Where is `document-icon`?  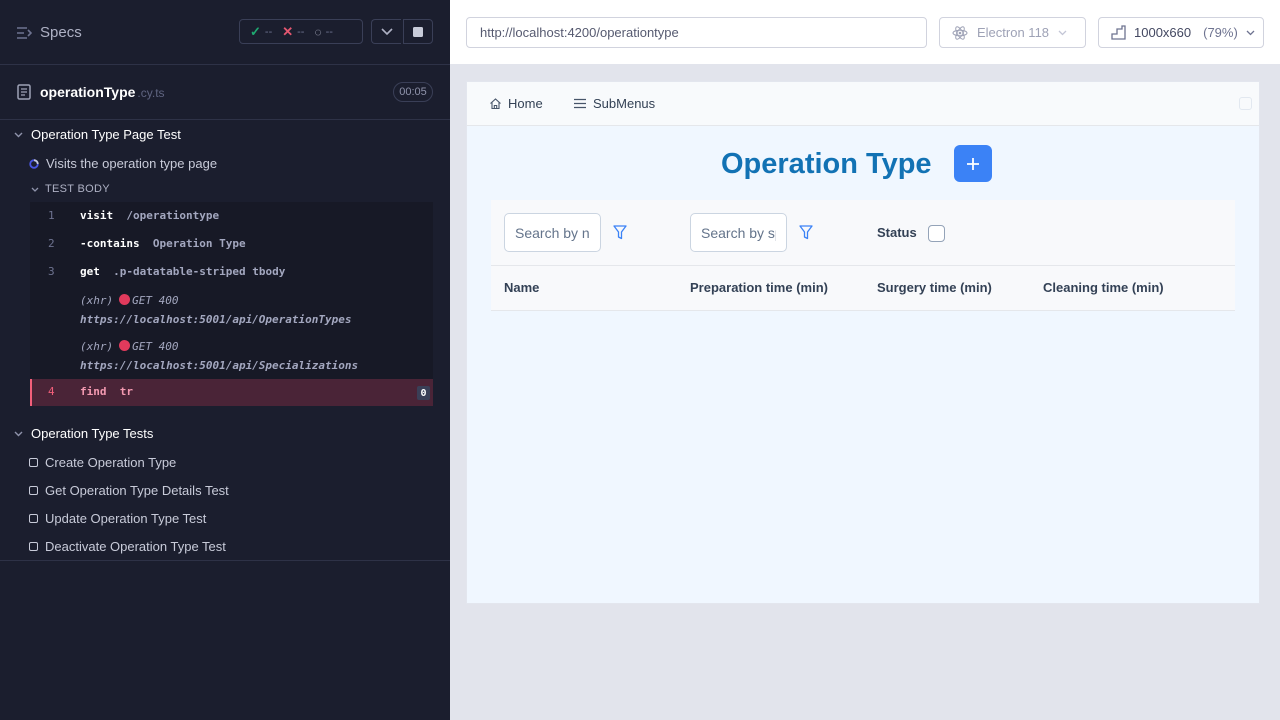
document-icon is located at coordinates (24, 92).